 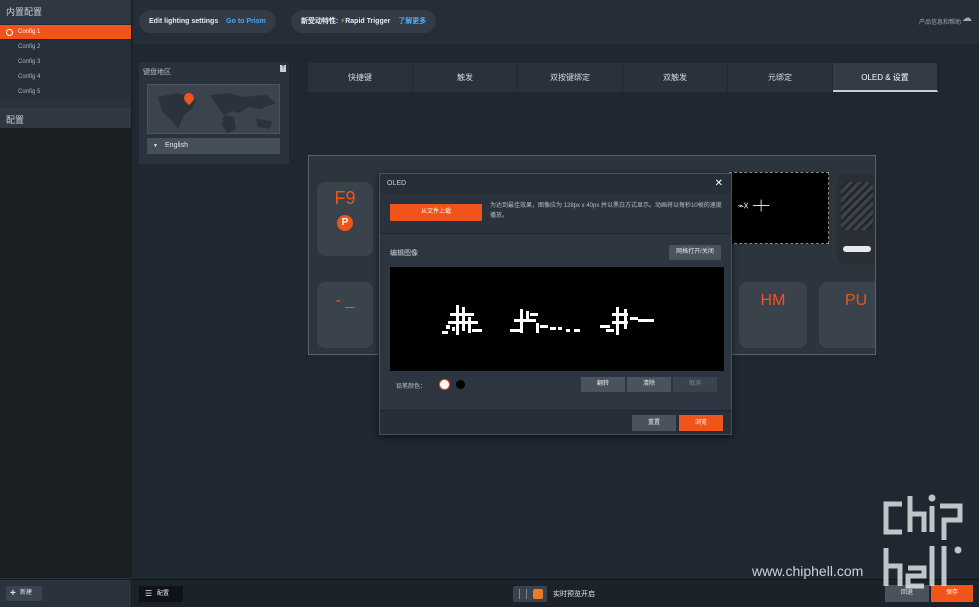 I want to click on sidebar-item-config-4: Config 4, so click(x=65, y=76).